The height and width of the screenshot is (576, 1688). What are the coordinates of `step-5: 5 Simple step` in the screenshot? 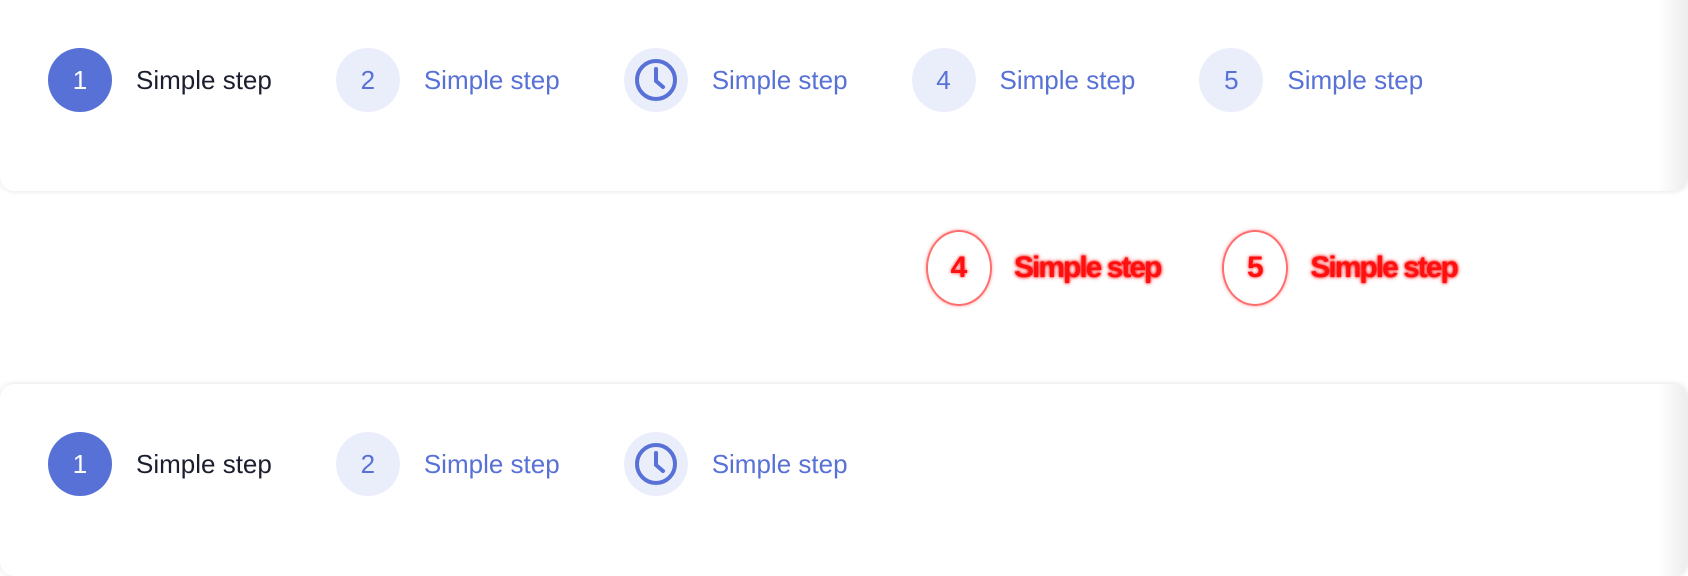 It's located at (1311, 80).